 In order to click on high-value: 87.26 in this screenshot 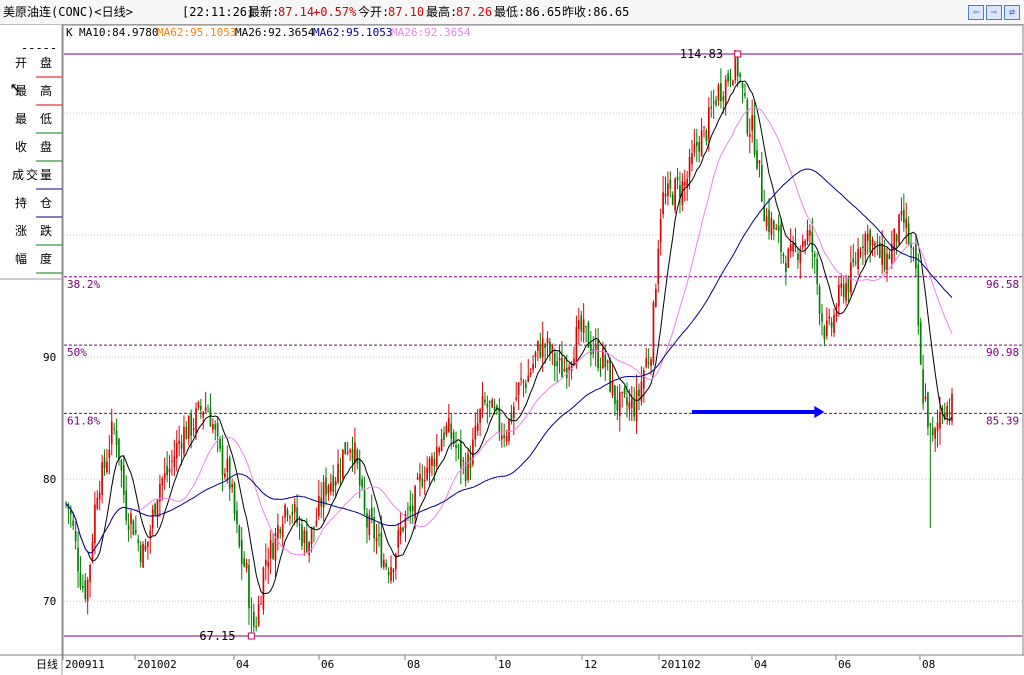, I will do `click(474, 12)`.